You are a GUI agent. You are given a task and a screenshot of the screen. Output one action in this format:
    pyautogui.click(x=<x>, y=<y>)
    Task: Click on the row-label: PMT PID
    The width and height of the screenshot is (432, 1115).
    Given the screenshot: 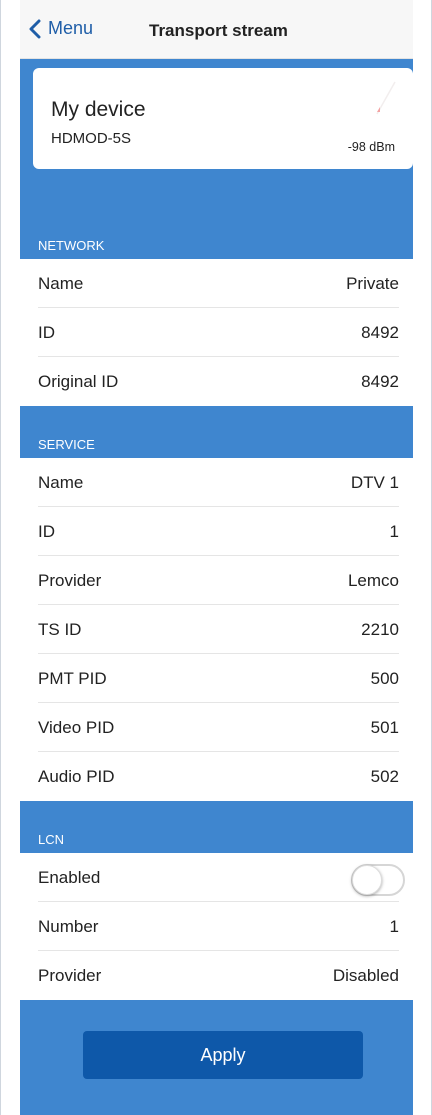 What is the action you would take?
    pyautogui.click(x=72, y=678)
    